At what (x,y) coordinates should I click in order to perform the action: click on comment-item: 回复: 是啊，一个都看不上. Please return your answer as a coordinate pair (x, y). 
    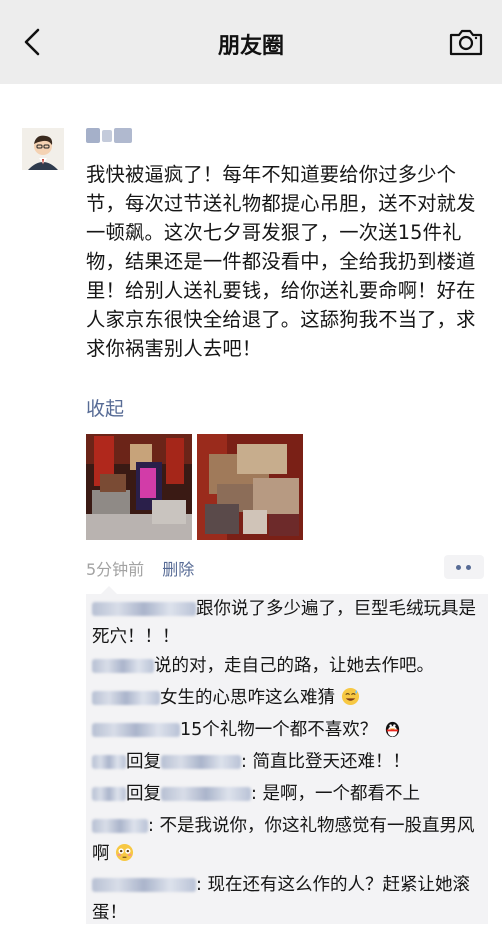
    Looking at the image, I should click on (288, 794).